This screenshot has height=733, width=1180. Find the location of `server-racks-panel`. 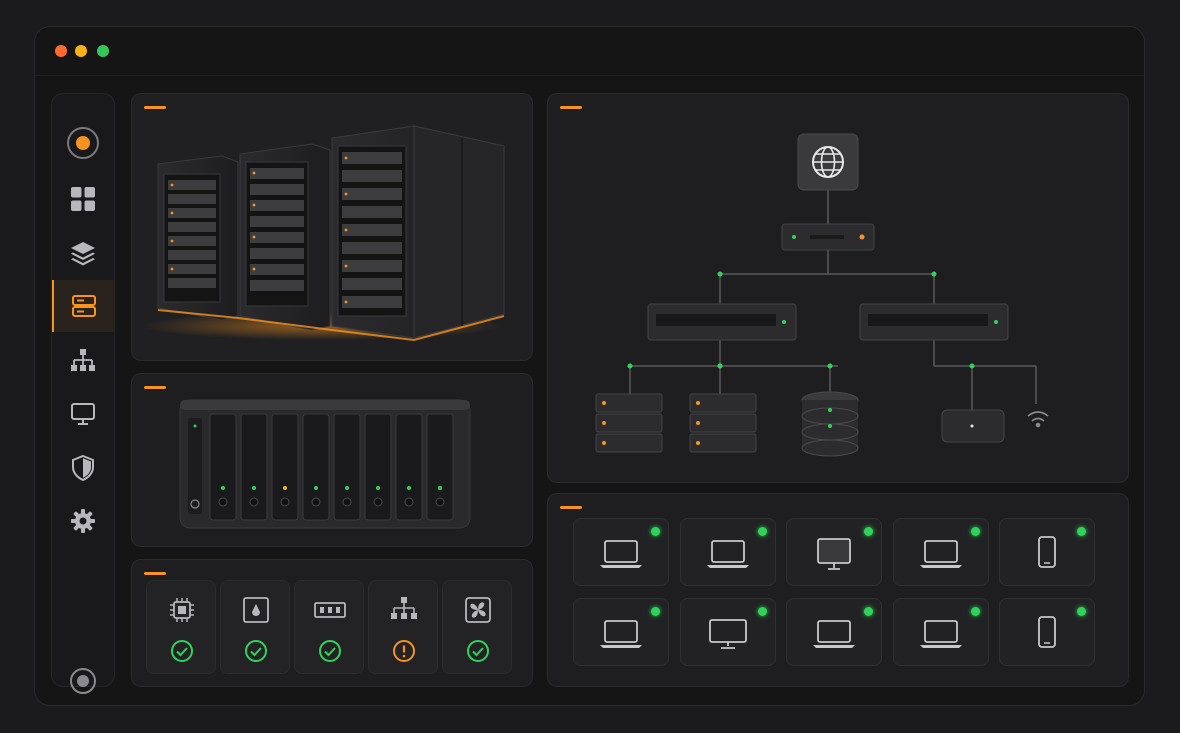

server-racks-panel is located at coordinates (332, 227).